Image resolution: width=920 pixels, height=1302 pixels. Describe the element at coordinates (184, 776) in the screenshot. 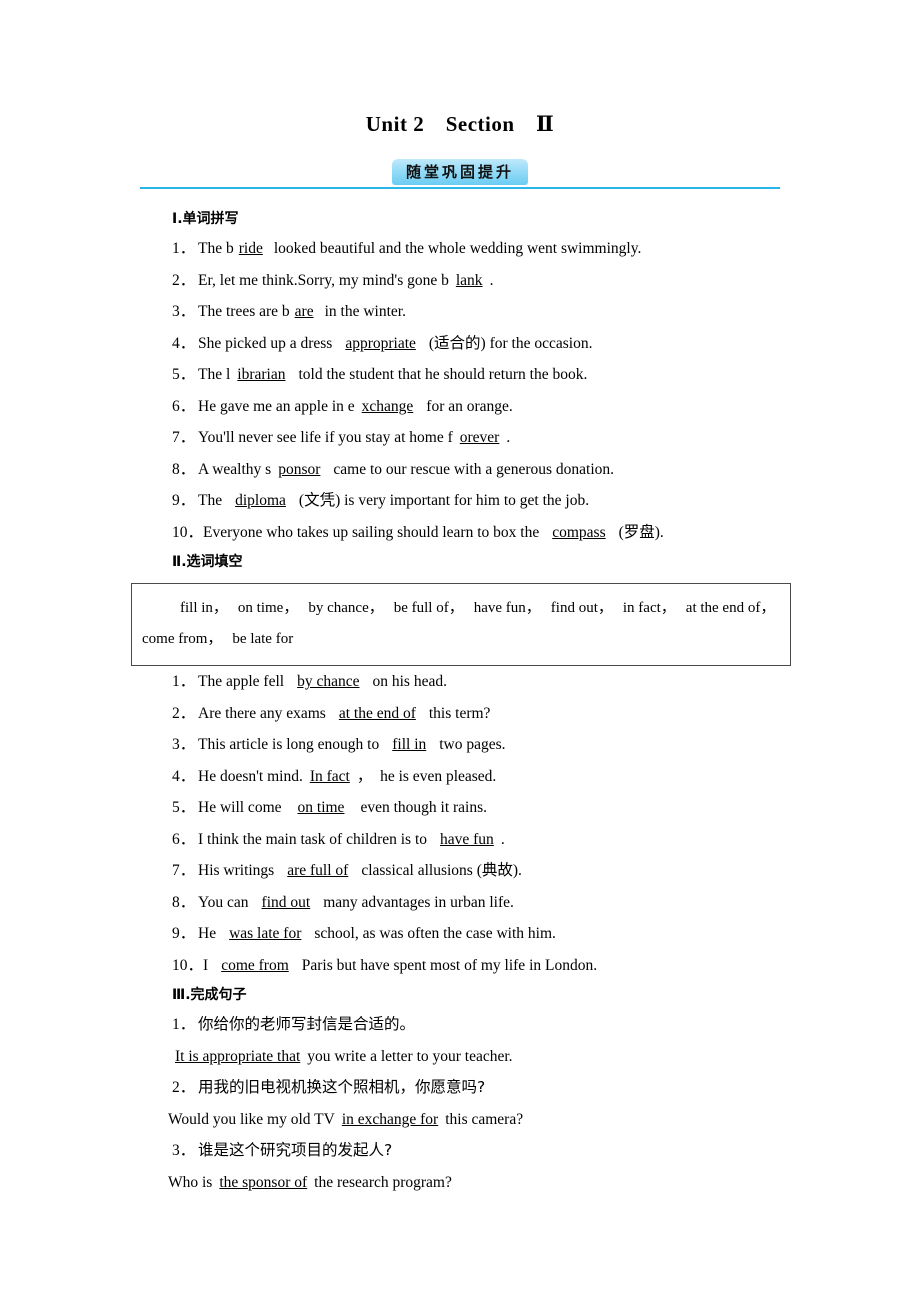

I see `item-number: 4．` at that location.